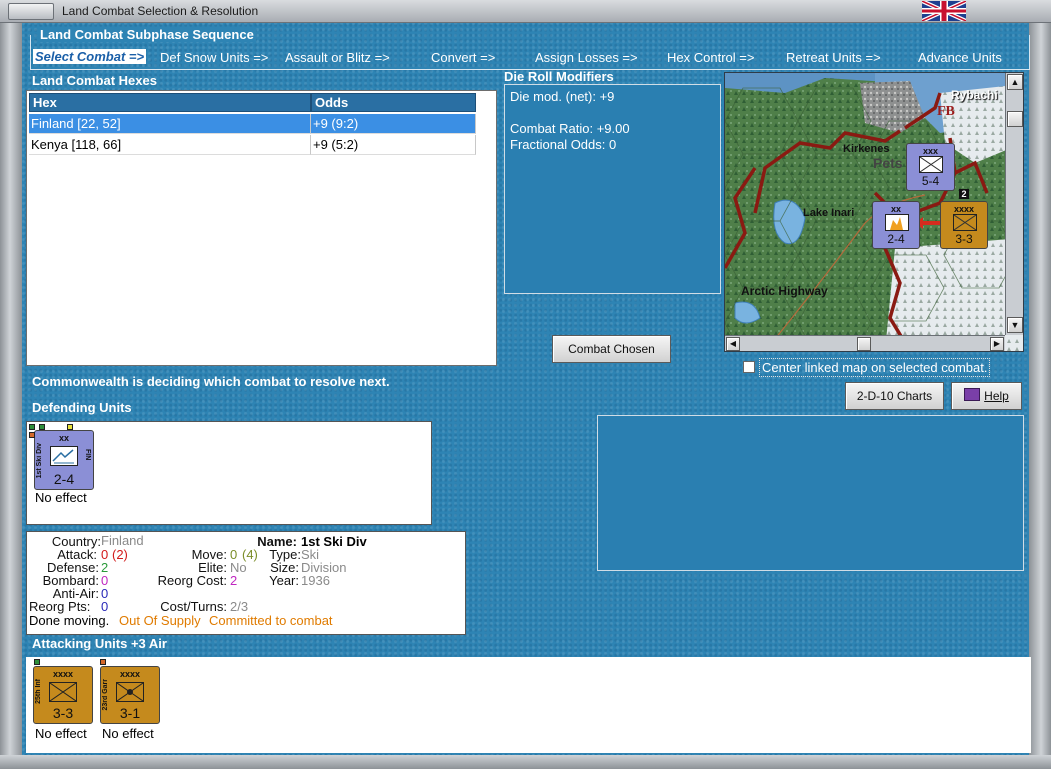  I want to click on committed-status: Committed to combat, so click(271, 620).